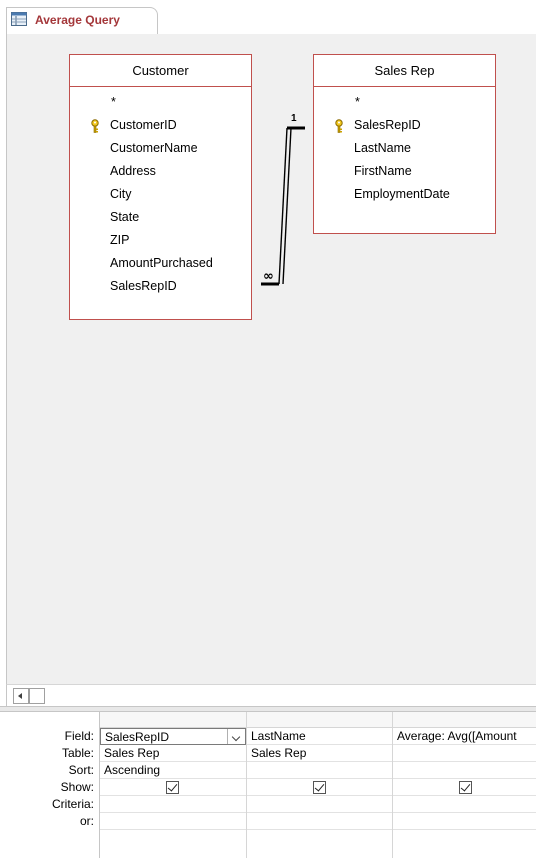 This screenshot has height=858, width=536. Describe the element at coordinates (86, 821) in the screenshot. I see `row-label-or: or:` at that location.